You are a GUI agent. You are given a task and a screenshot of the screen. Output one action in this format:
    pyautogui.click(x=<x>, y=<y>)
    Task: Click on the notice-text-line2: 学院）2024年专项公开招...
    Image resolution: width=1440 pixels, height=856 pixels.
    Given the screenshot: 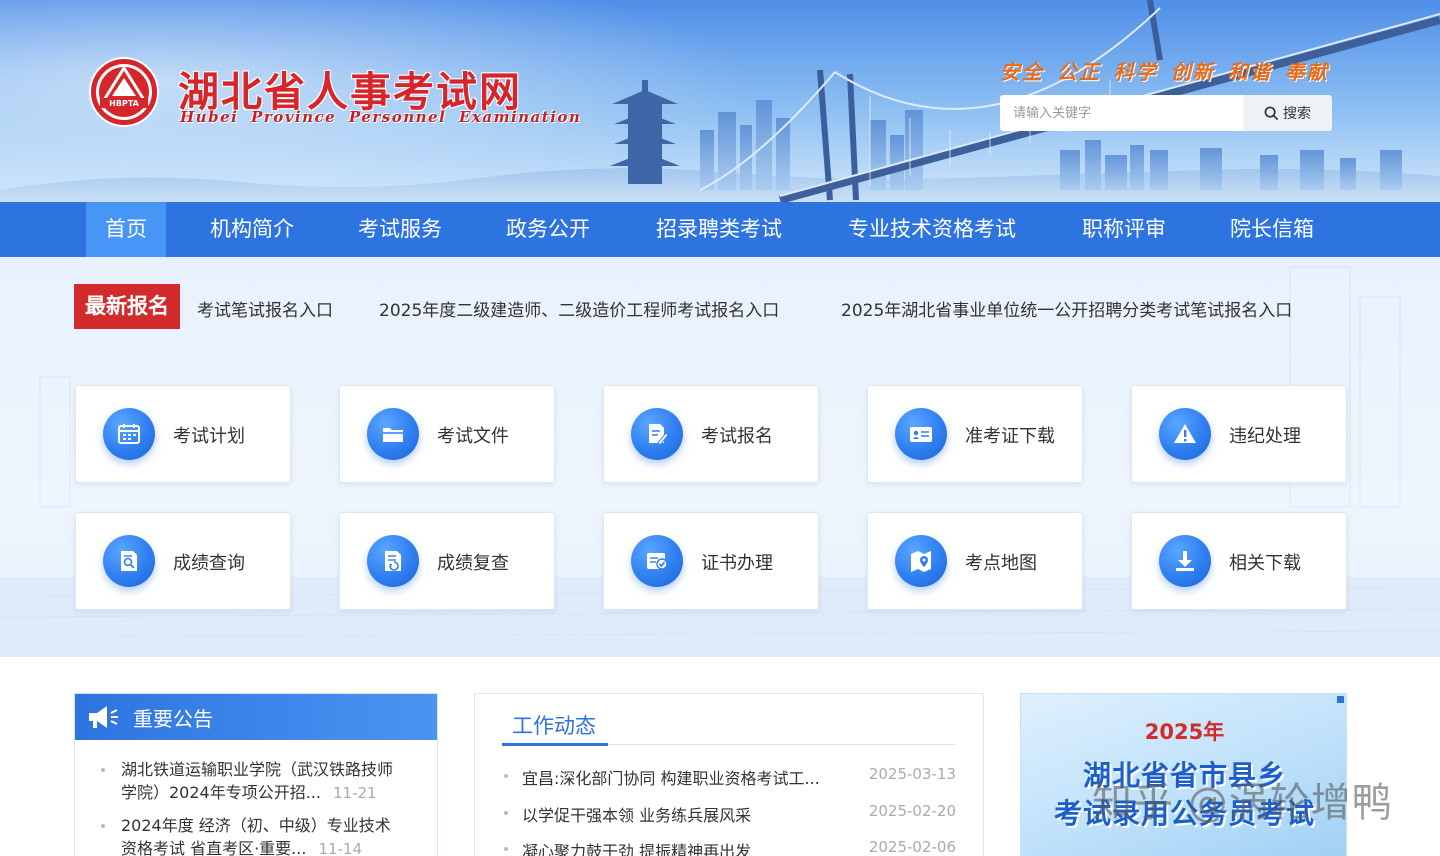 What is the action you would take?
    pyautogui.click(x=221, y=792)
    